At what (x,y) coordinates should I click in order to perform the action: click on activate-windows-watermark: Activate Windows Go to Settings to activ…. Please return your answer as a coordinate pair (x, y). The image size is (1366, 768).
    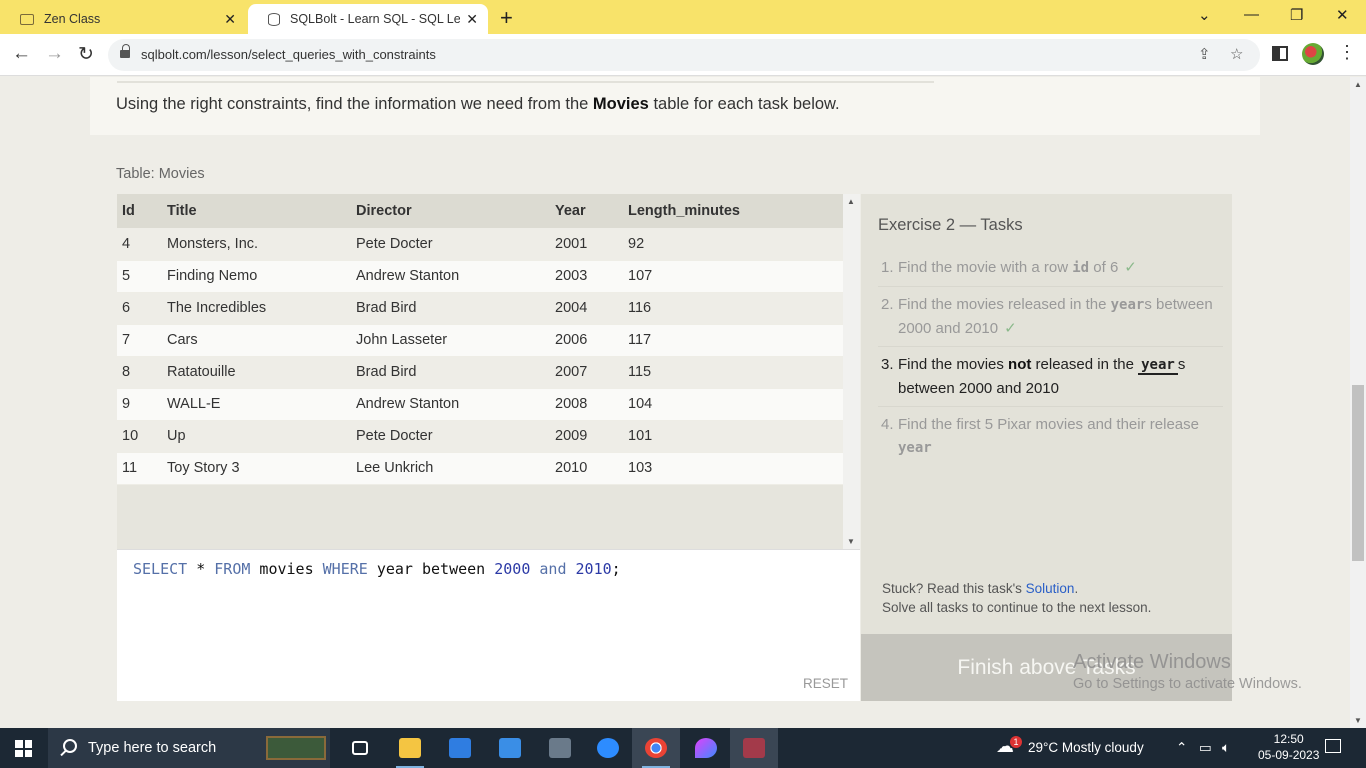
    Looking at the image, I should click on (1187, 671).